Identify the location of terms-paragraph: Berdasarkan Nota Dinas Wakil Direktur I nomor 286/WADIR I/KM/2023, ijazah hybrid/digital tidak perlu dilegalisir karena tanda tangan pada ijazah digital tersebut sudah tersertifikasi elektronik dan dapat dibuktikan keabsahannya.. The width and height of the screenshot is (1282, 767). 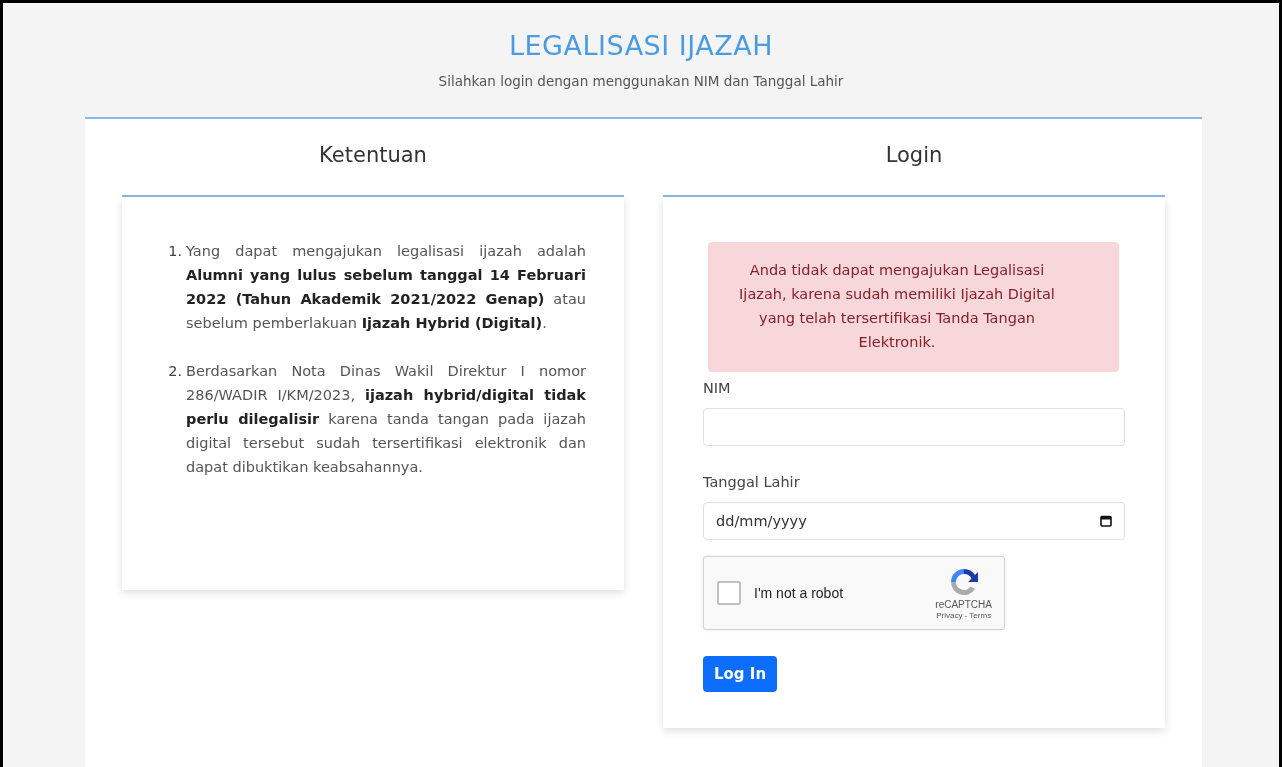
(386, 419).